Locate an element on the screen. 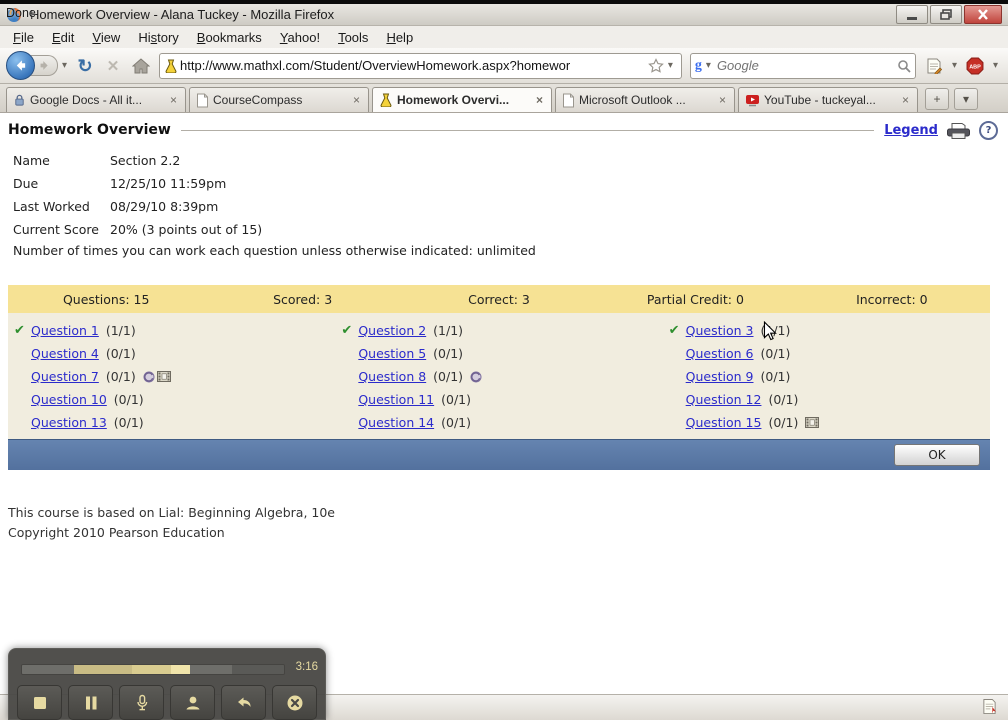  back-button is located at coordinates (20, 65).